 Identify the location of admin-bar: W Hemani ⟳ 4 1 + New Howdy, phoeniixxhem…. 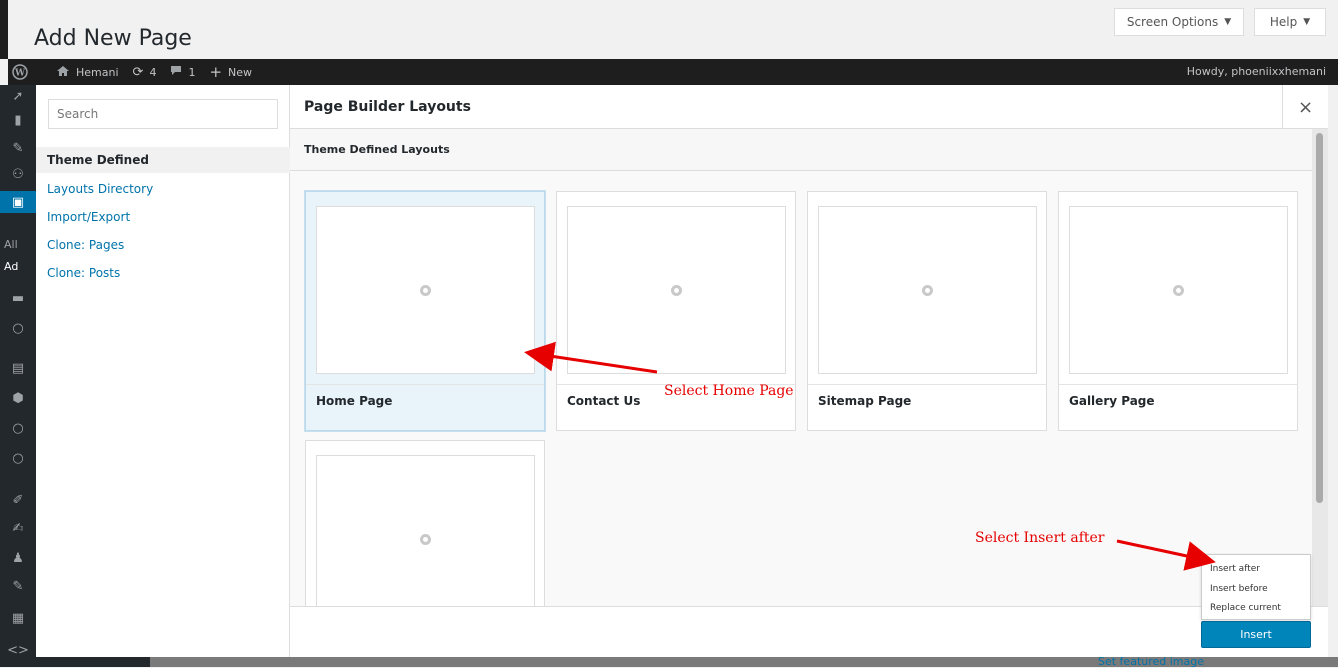
(673, 72).